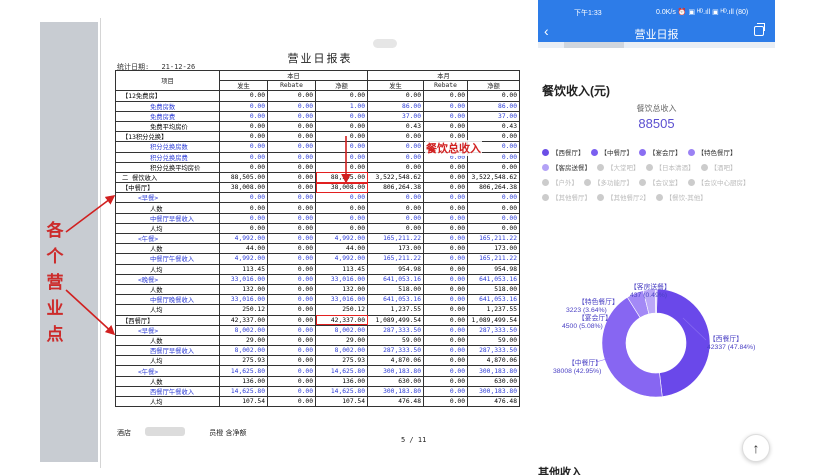  What do you see at coordinates (167, 126) in the screenshot?
I see `row-label: 免费平均房价` at bounding box center [167, 126].